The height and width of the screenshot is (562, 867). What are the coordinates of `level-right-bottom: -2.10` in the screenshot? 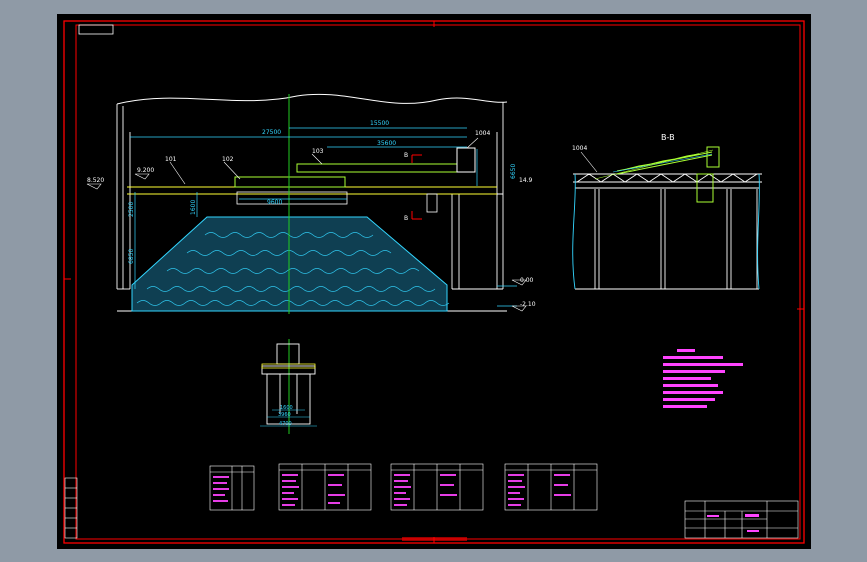 It's located at (528, 304).